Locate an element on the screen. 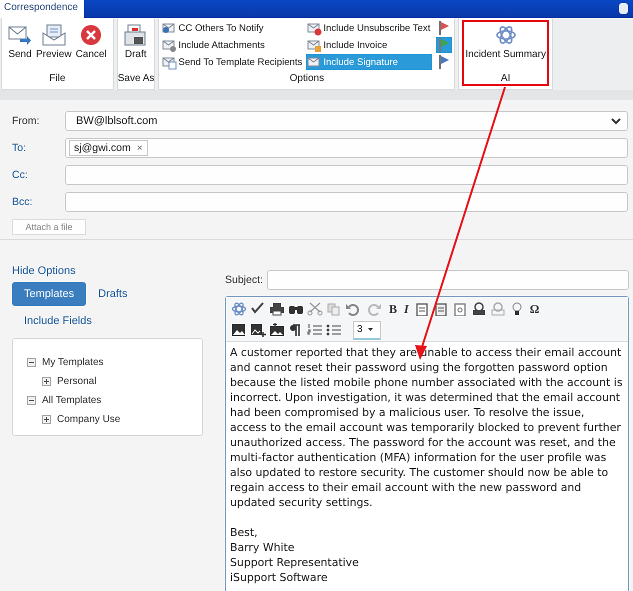 Image resolution: width=633 pixels, height=591 pixels. bullet-list-icon is located at coordinates (334, 330).